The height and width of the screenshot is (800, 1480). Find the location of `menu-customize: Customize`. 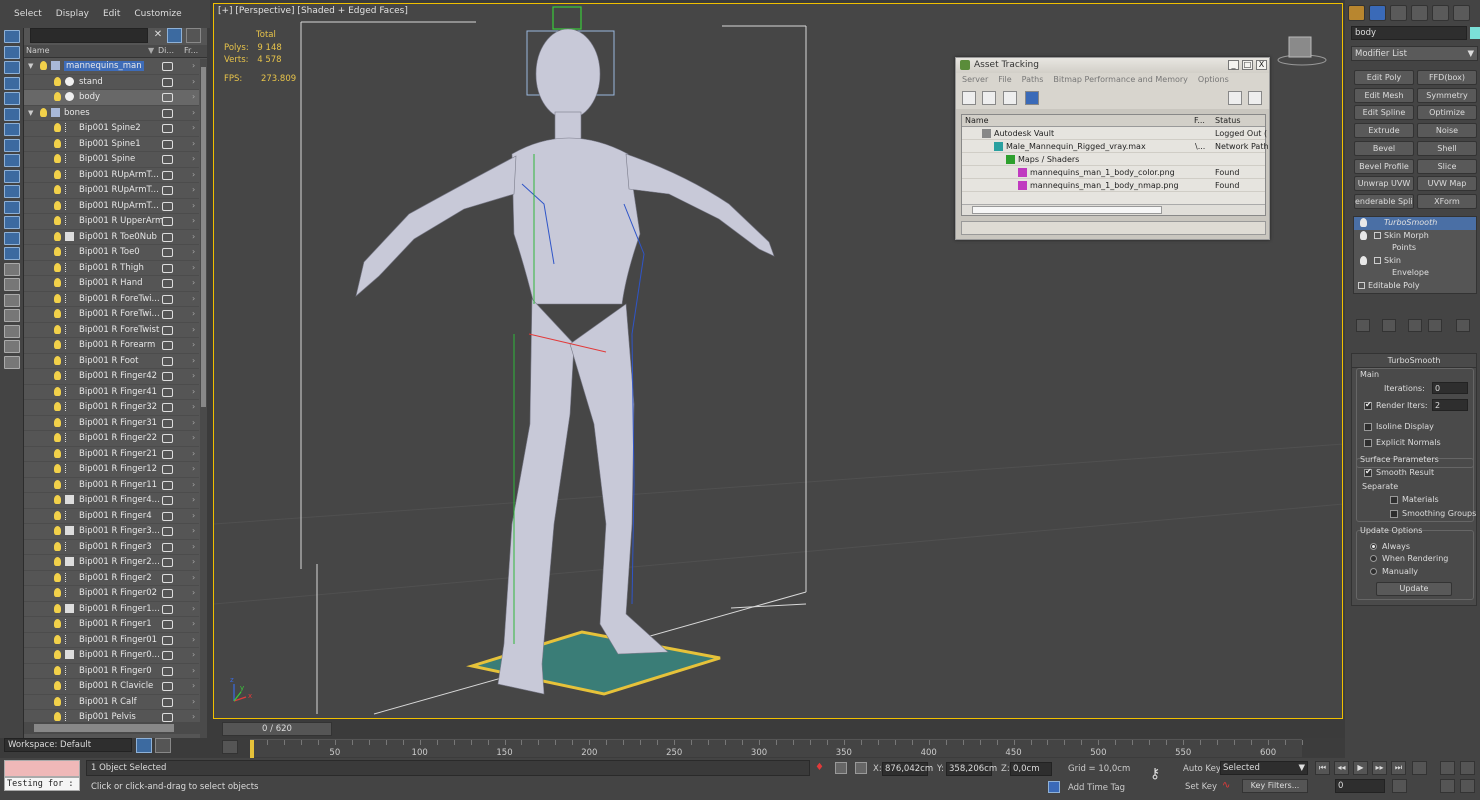

menu-customize: Customize is located at coordinates (157, 14).